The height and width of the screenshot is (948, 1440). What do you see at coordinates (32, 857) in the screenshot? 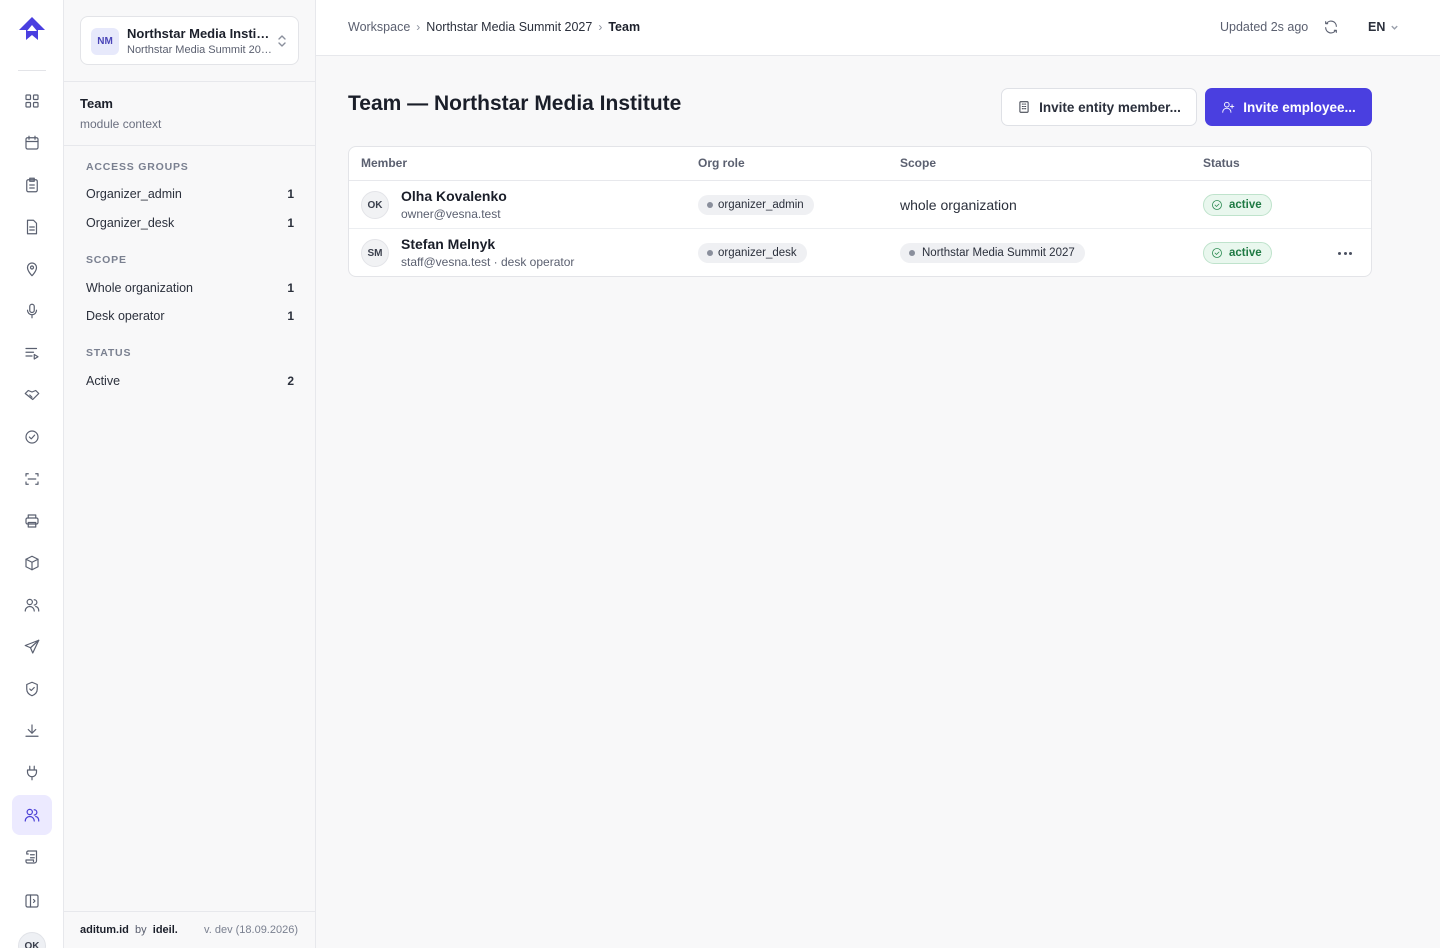
I see `scroll-icon` at bounding box center [32, 857].